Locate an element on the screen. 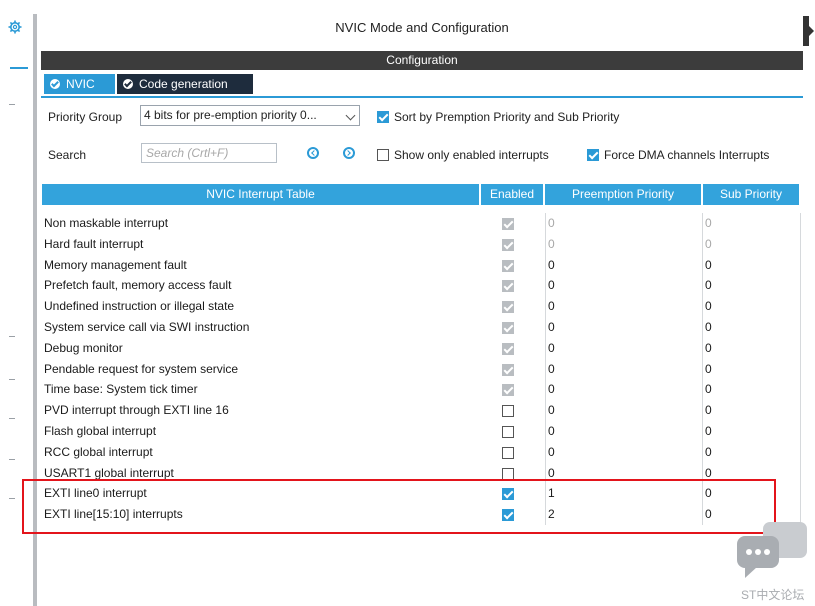 This screenshot has width=815, height=606. tab-strip: NVIC Code generation is located at coordinates (422, 84).